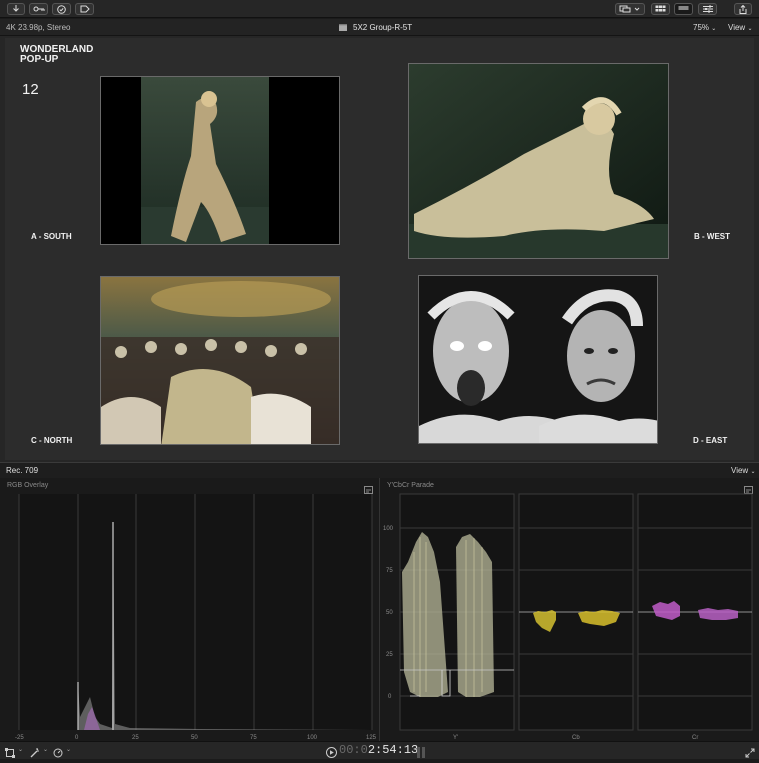 The width and height of the screenshot is (759, 763). What do you see at coordinates (220, 360) in the screenshot?
I see `photo-north` at bounding box center [220, 360].